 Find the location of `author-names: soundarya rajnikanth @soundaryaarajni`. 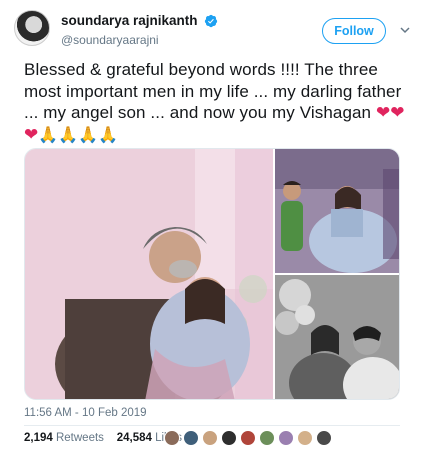

author-names: soundarya rajnikanth @soundaryaarajni is located at coordinates (139, 29).